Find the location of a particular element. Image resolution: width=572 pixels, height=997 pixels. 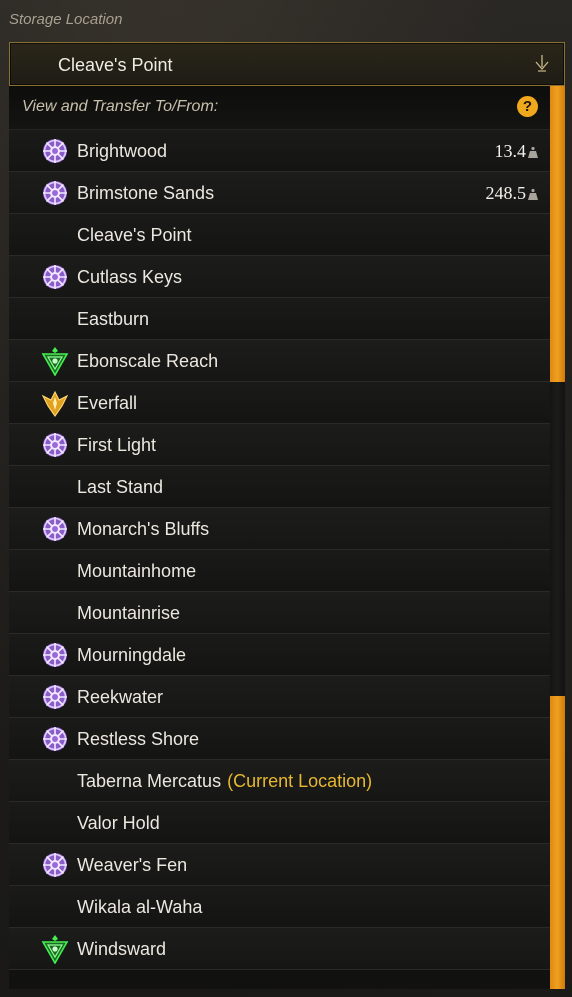

scrollbar-thumb is located at coordinates (557, 539).